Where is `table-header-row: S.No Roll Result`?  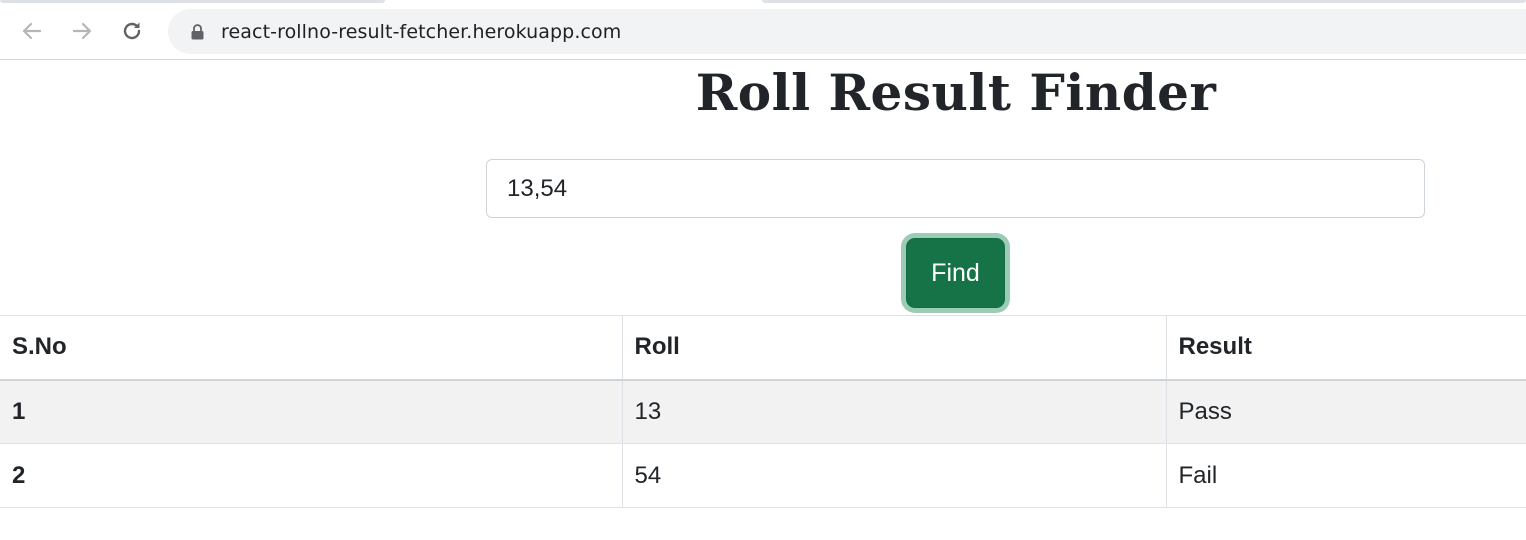 table-header-row: S.No Roll Result is located at coordinates (763, 348).